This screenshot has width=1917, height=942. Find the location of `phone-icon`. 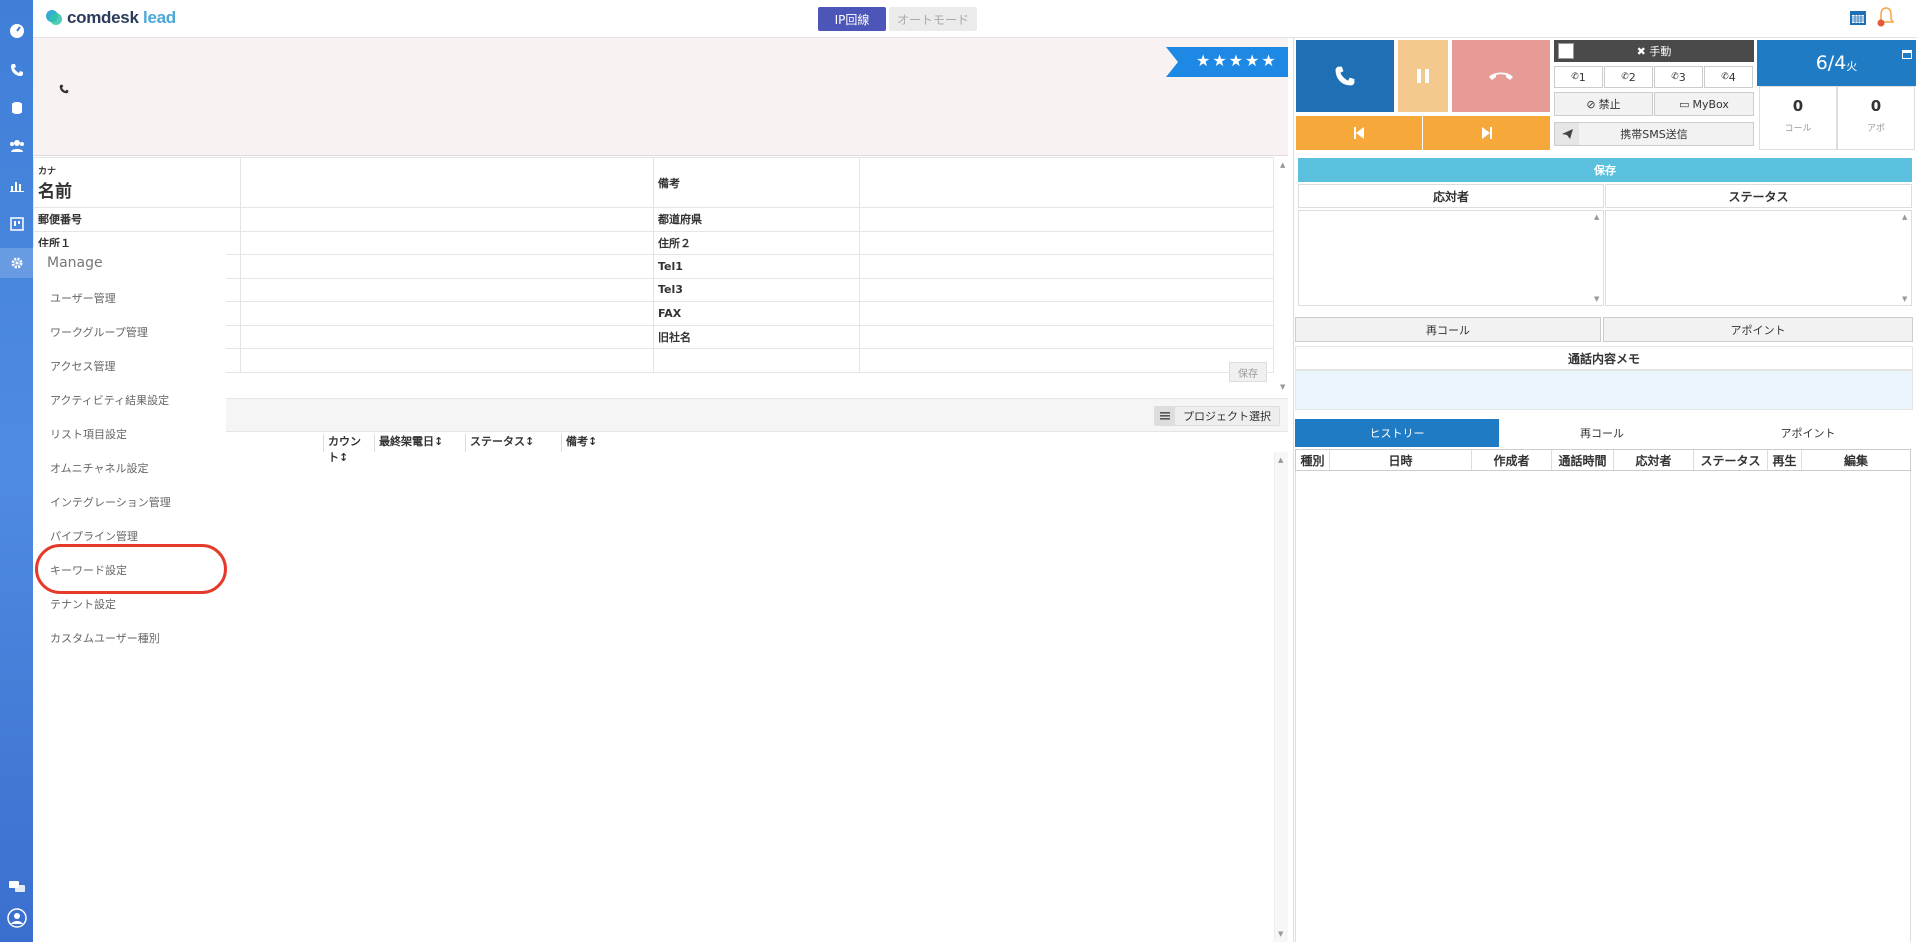

phone-icon is located at coordinates (16, 70).